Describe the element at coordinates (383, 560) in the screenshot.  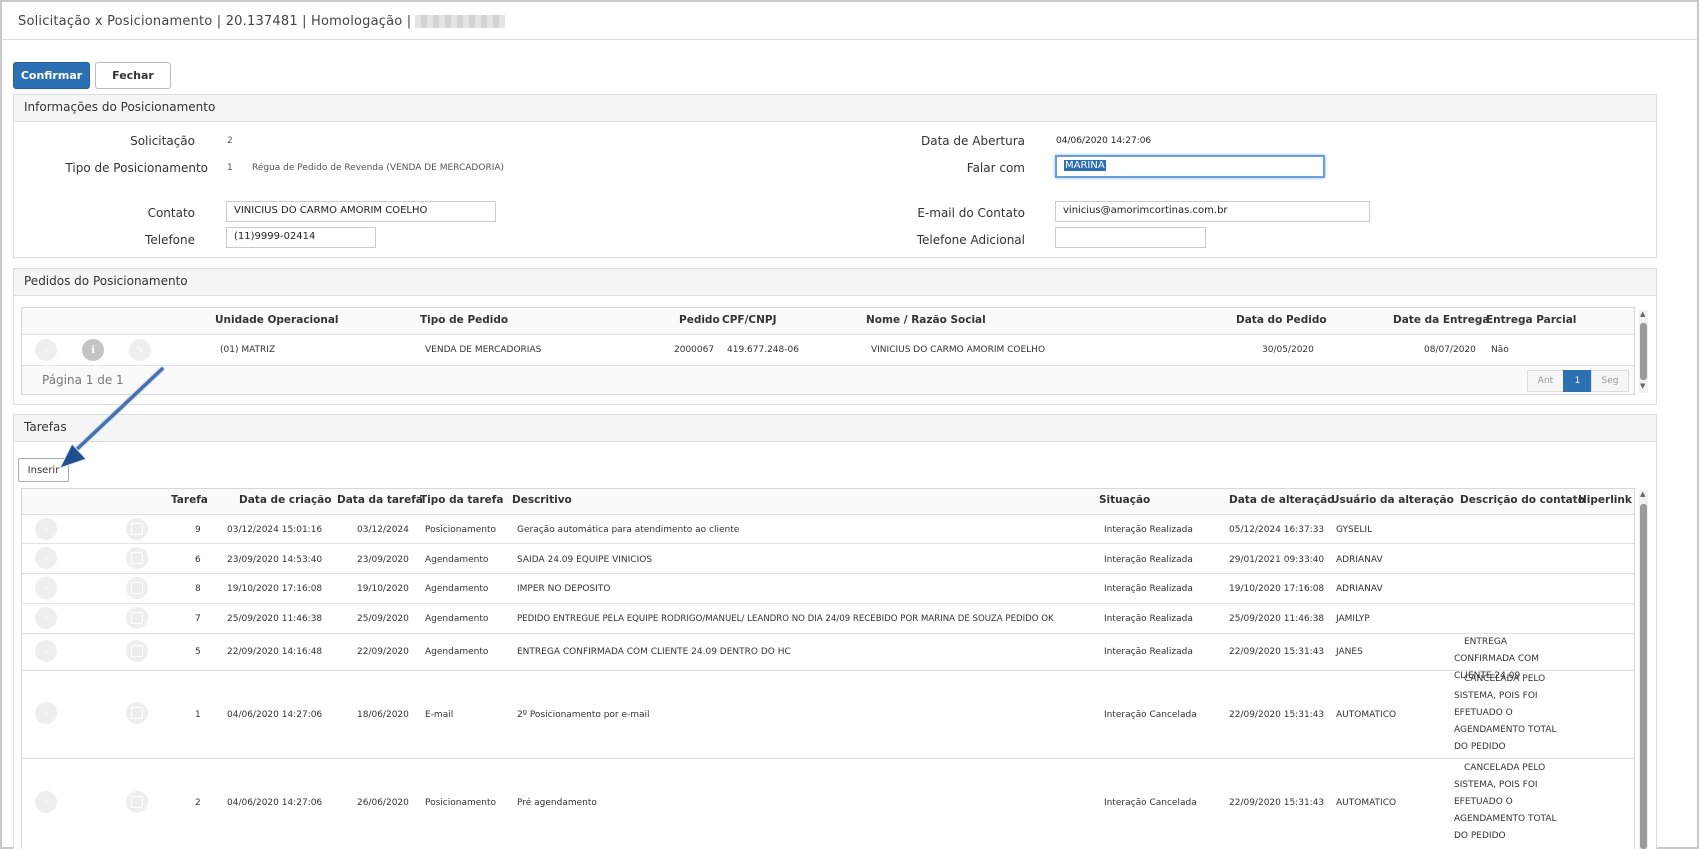
I see `tarefa-data: 23/09/2020` at that location.